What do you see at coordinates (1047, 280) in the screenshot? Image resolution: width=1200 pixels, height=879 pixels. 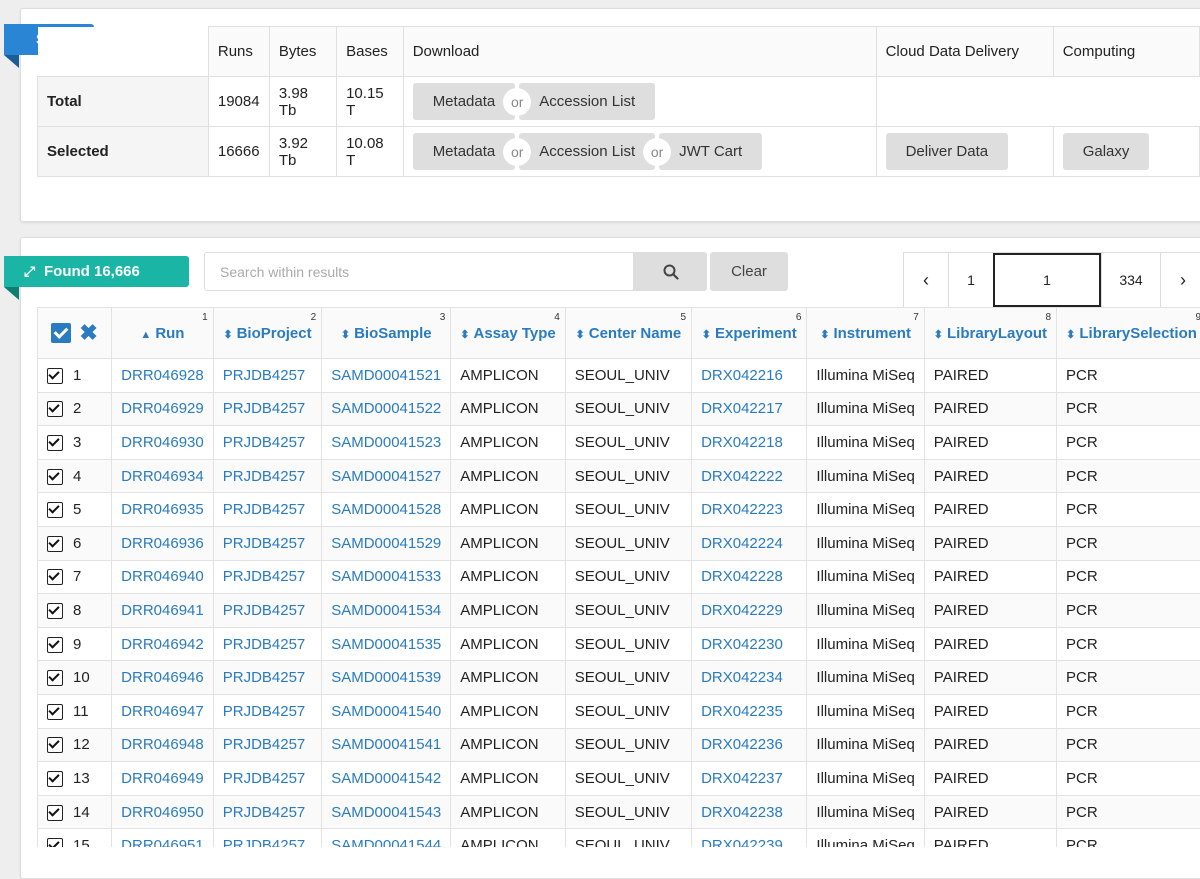 I see `current-page-input: 1` at bounding box center [1047, 280].